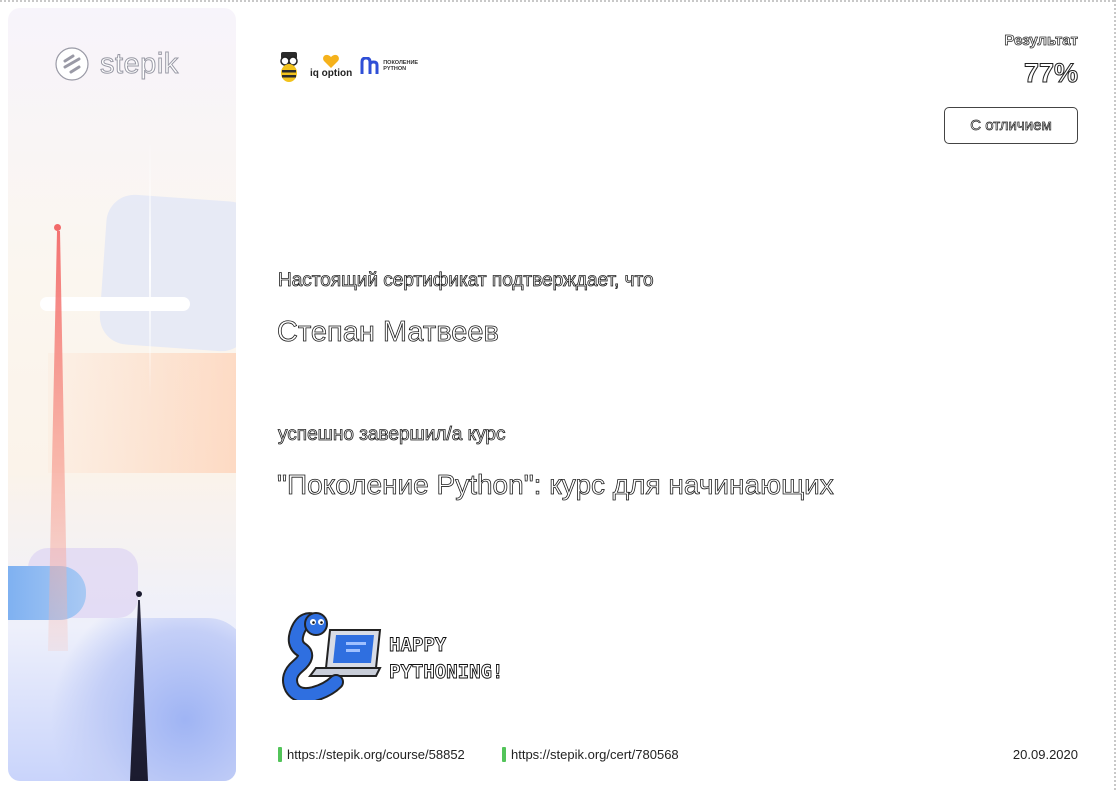  Describe the element at coordinates (57, 227) in the screenshot. I see `decor-red-dot` at that location.